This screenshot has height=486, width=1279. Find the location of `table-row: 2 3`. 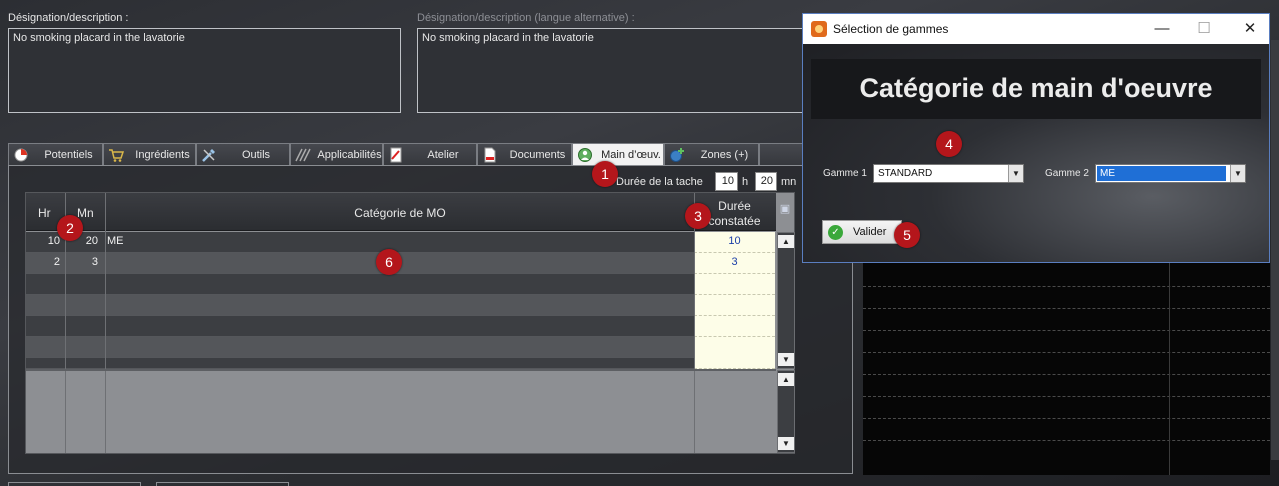

table-row: 2 3 is located at coordinates (360, 263).